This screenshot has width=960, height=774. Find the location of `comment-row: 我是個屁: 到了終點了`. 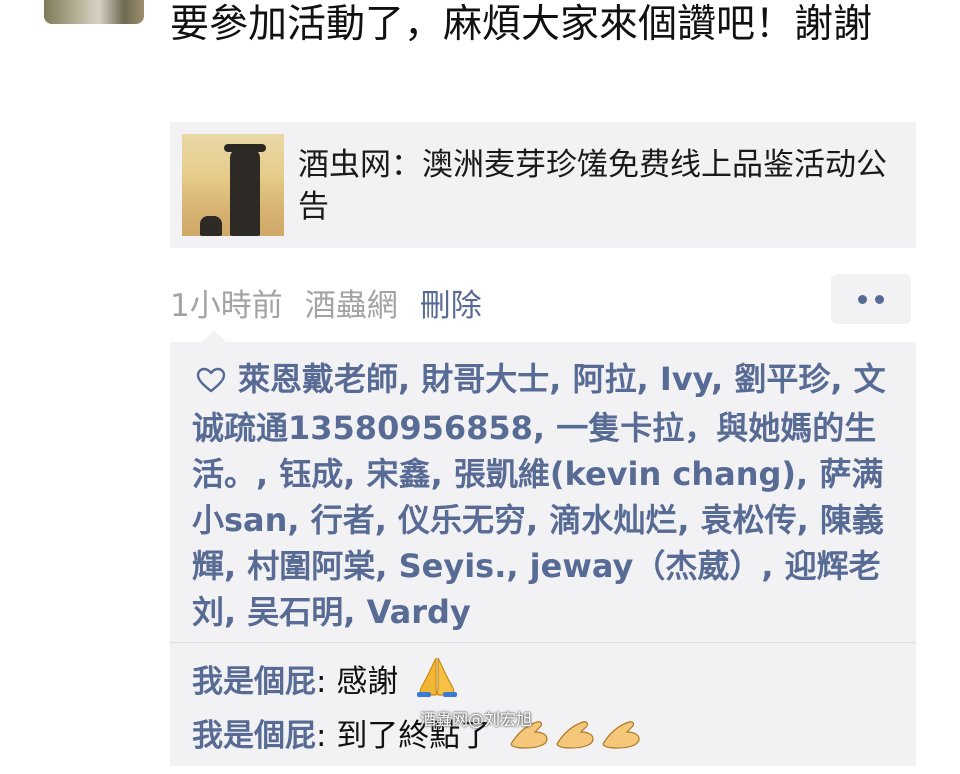

comment-row: 我是個屁: 到了終點了 is located at coordinates (418, 739).